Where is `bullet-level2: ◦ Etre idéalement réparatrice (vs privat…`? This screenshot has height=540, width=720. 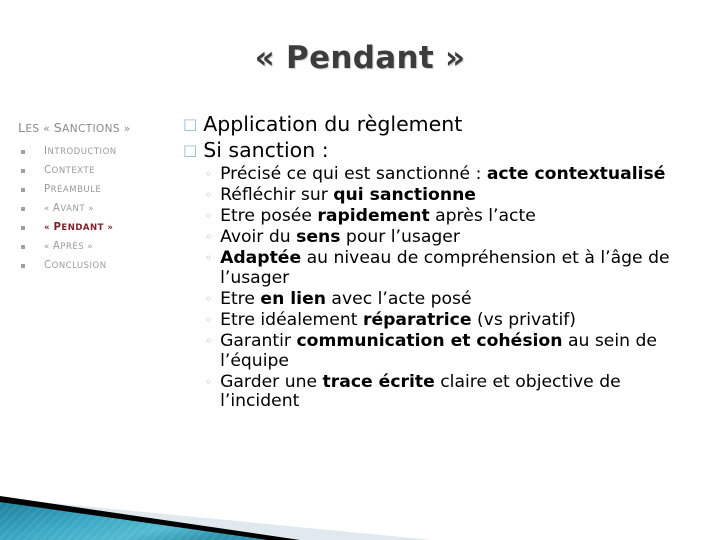
bullet-level2: ◦ Etre idéalement réparatrice (vs privat… is located at coordinates (444, 320).